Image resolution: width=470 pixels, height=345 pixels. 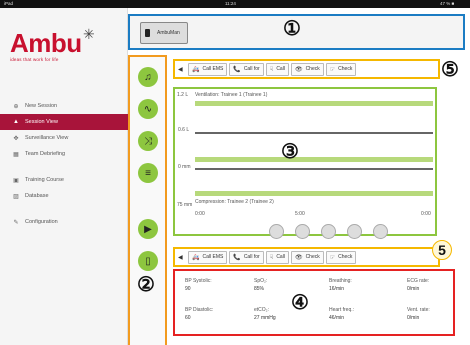 I want to click on list-icon: ≡, so click(x=148, y=173).